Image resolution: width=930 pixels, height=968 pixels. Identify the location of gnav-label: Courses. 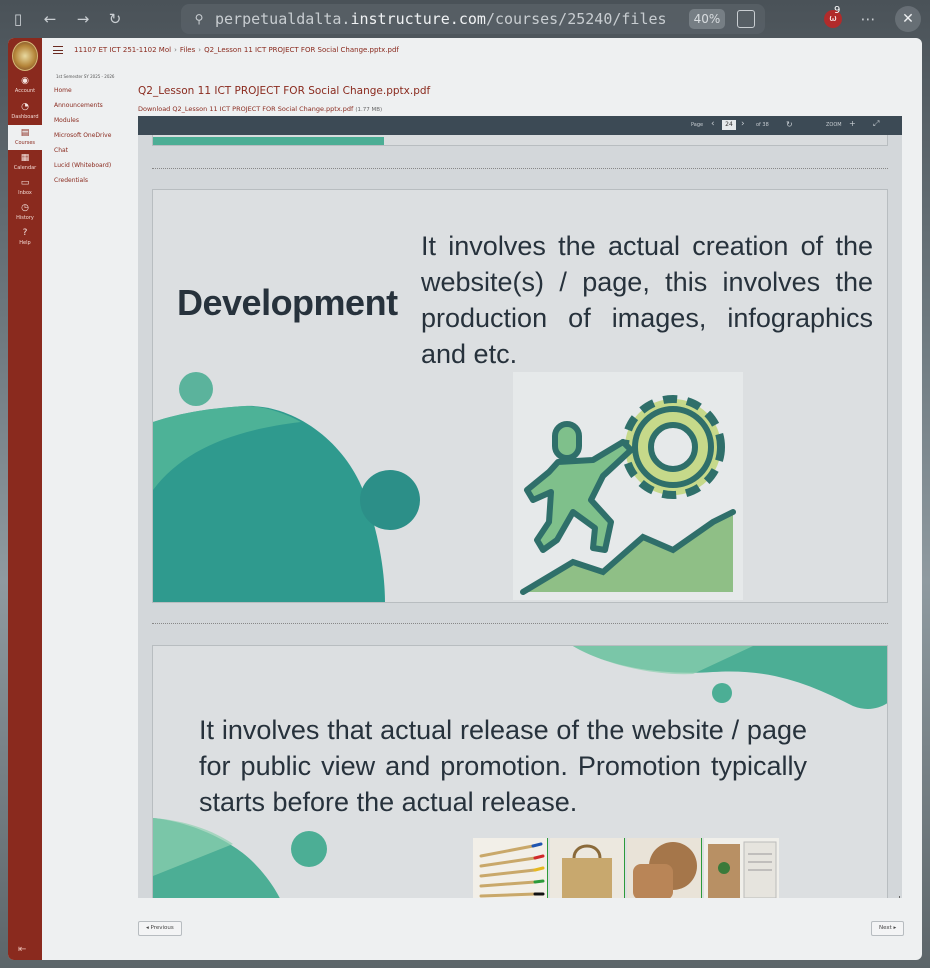
(25, 143).